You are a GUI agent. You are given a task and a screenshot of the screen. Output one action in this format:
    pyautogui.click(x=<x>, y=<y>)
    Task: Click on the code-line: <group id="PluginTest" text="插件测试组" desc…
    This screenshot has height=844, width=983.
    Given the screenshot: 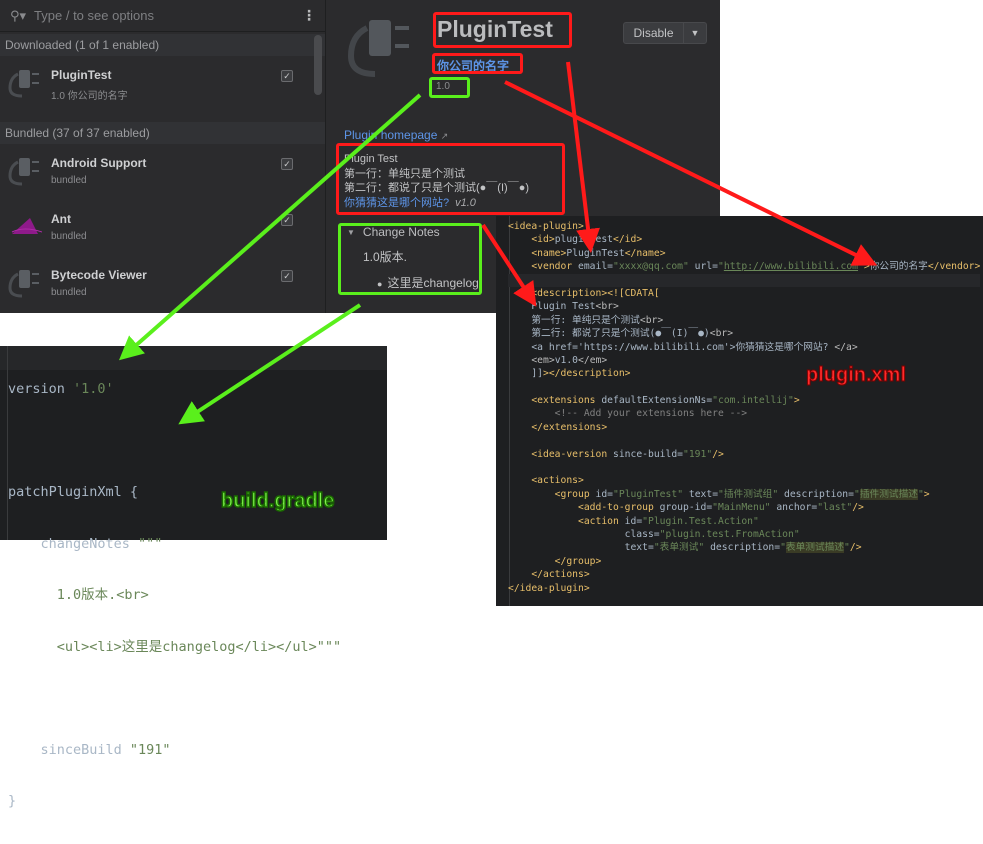 What is the action you would take?
    pyautogui.click(x=742, y=494)
    